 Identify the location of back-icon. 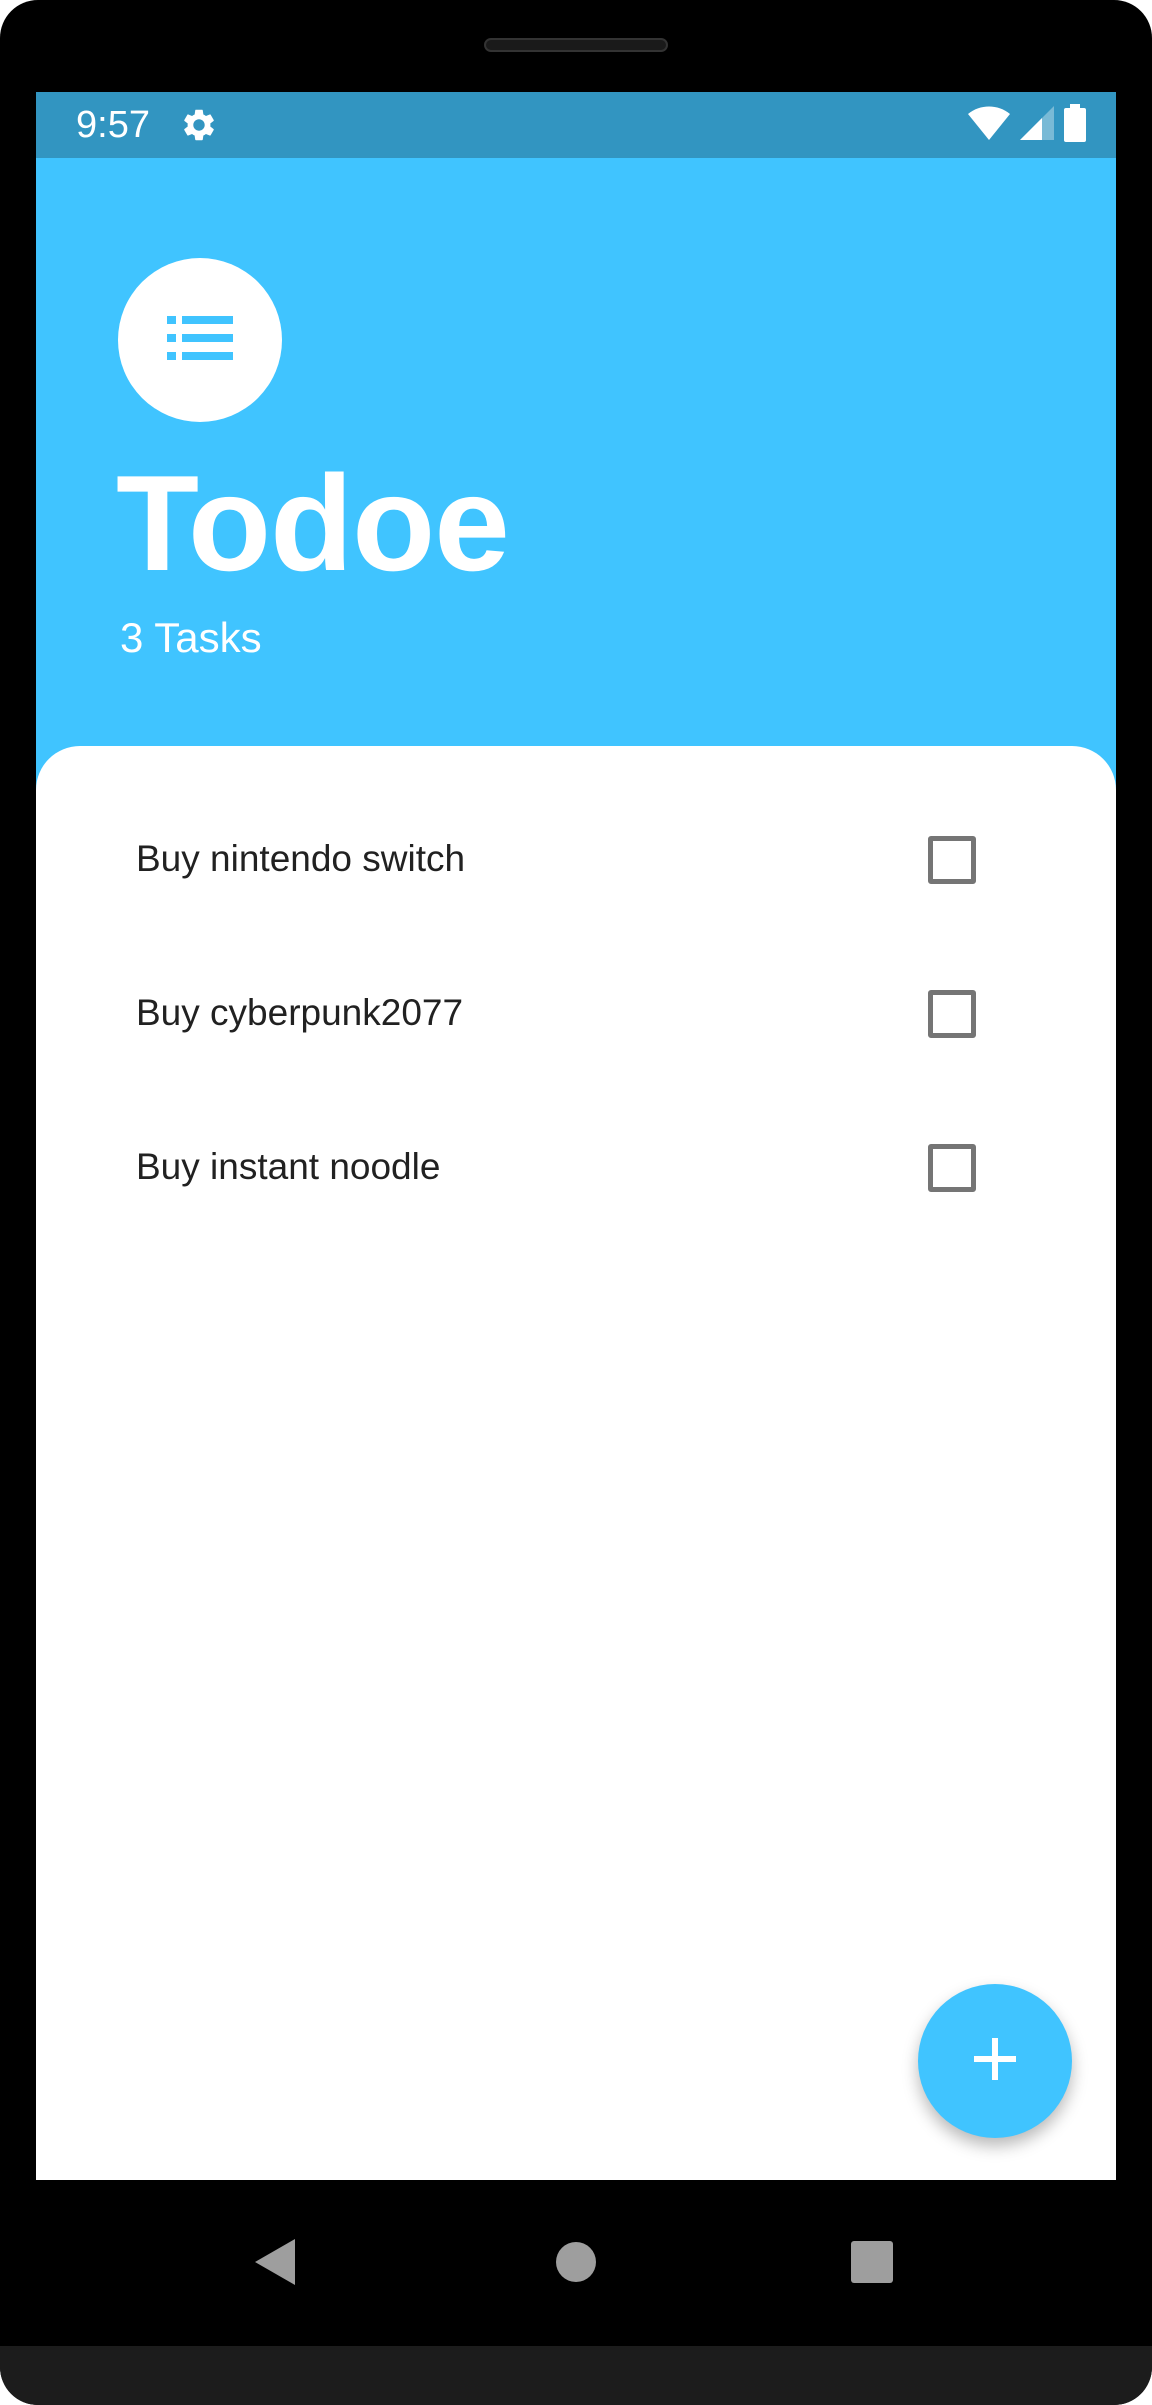
(276, 2264).